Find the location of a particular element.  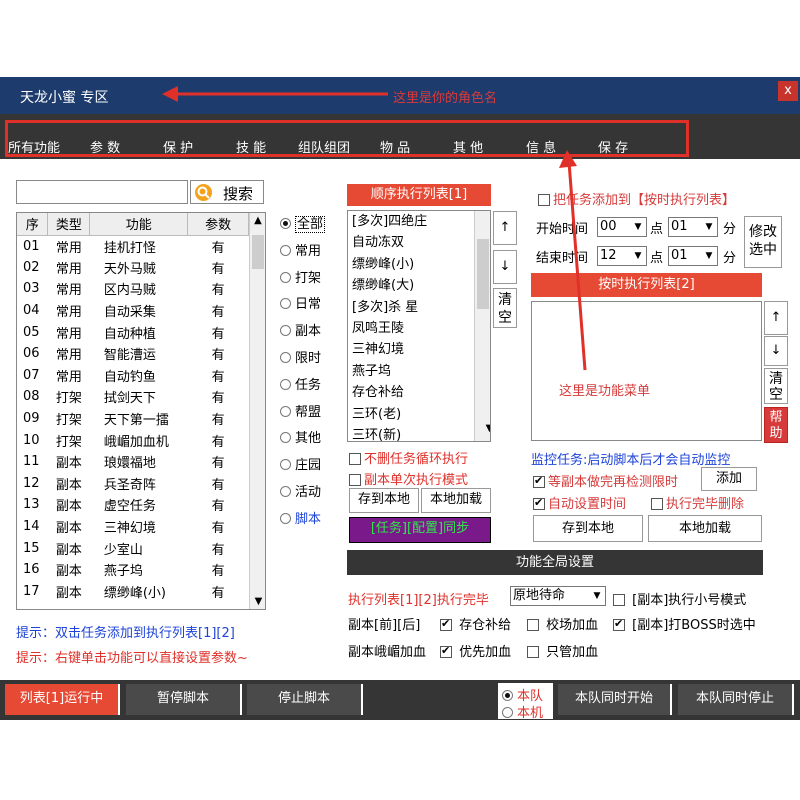

auto-time-option: 自动设置时间 is located at coordinates (579, 502).